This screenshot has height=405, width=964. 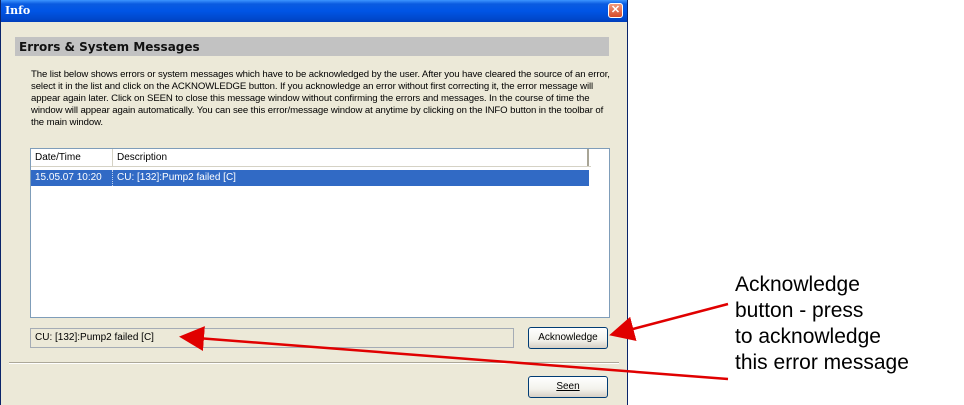 What do you see at coordinates (72, 157) in the screenshot?
I see `column-header-date: Date/Time` at bounding box center [72, 157].